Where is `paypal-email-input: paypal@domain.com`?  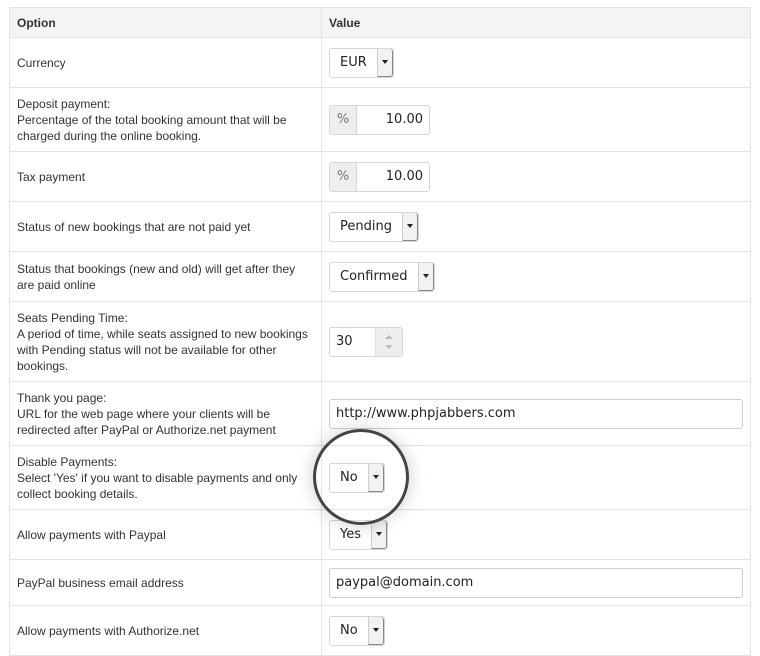 paypal-email-input: paypal@domain.com is located at coordinates (536, 582).